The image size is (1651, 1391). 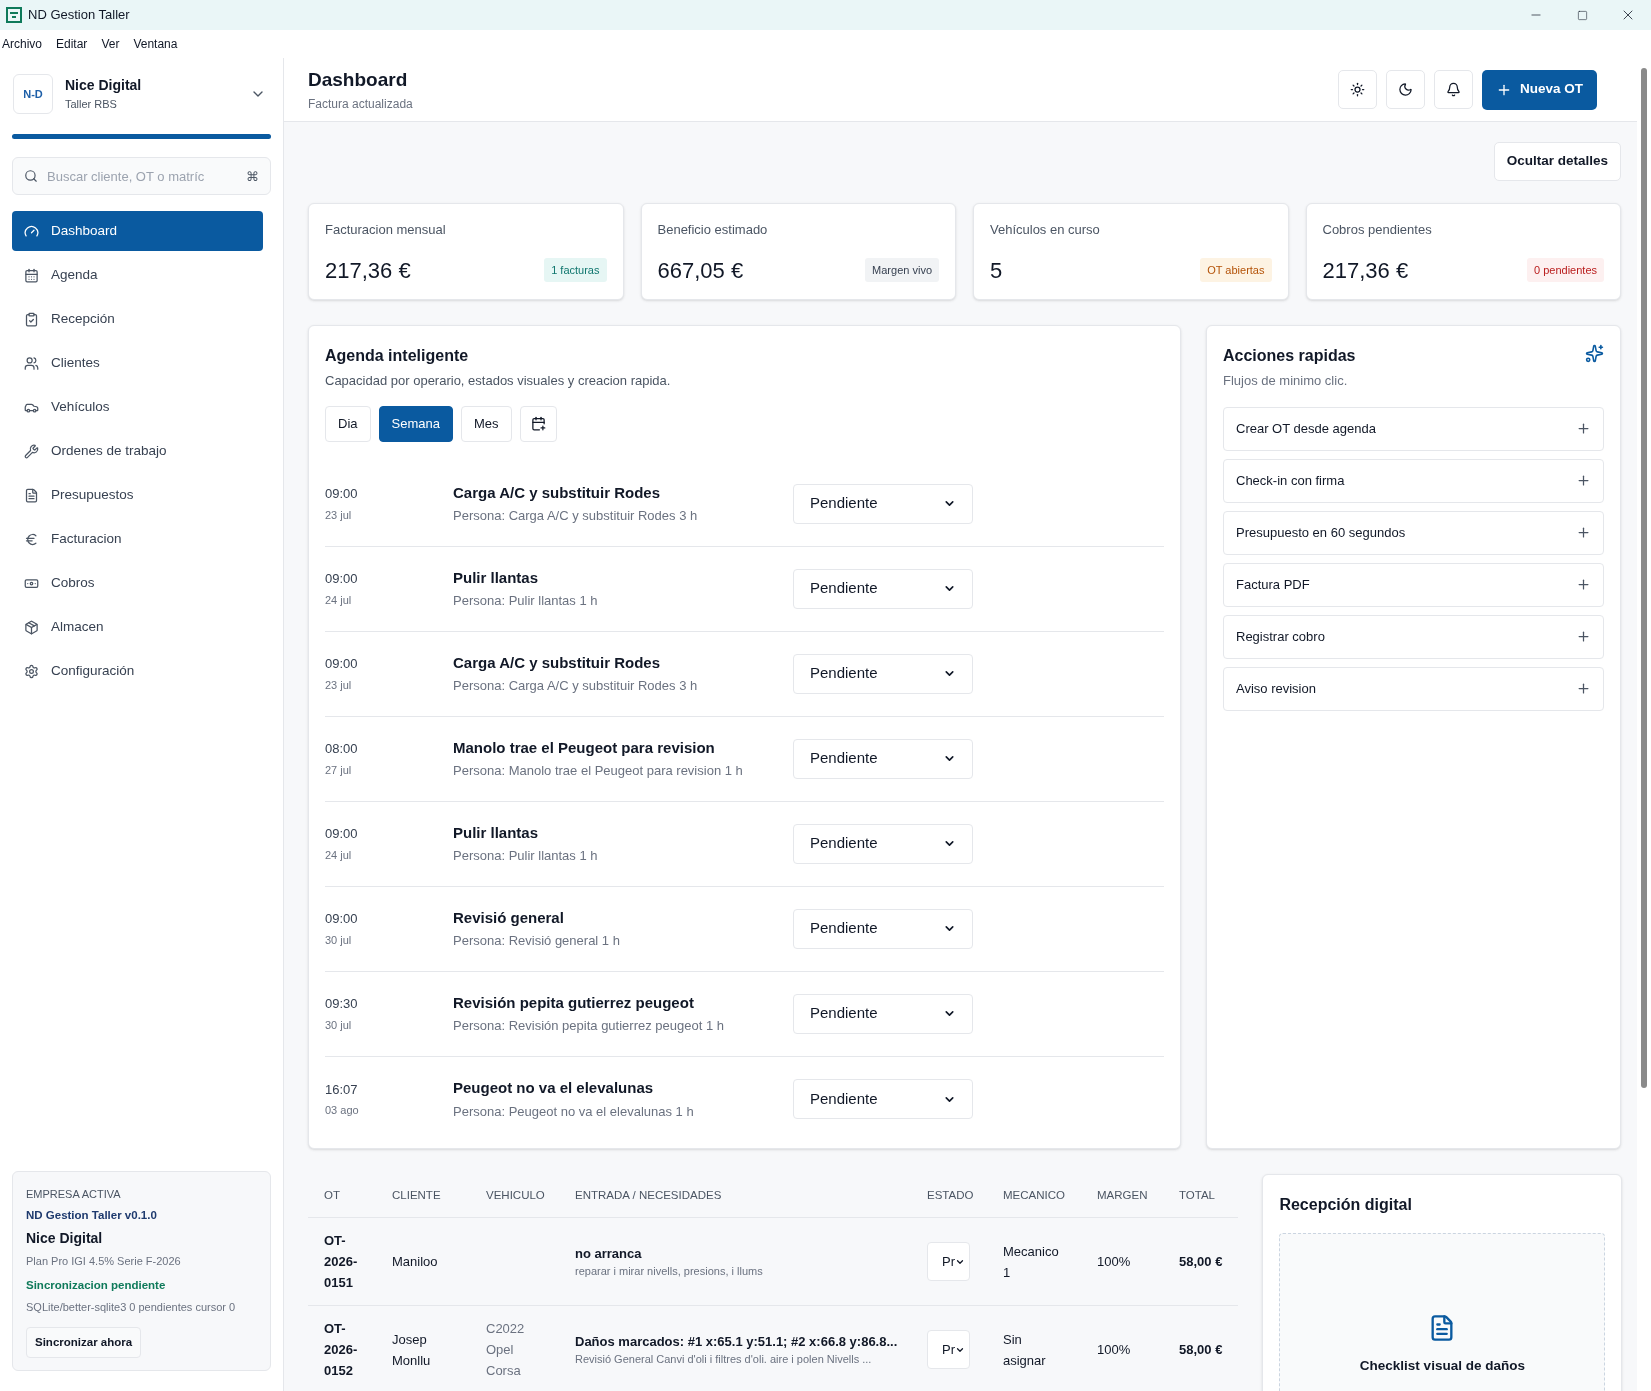 I want to click on mechanic-name: Mecanico 1, so click(x=1031, y=1262).